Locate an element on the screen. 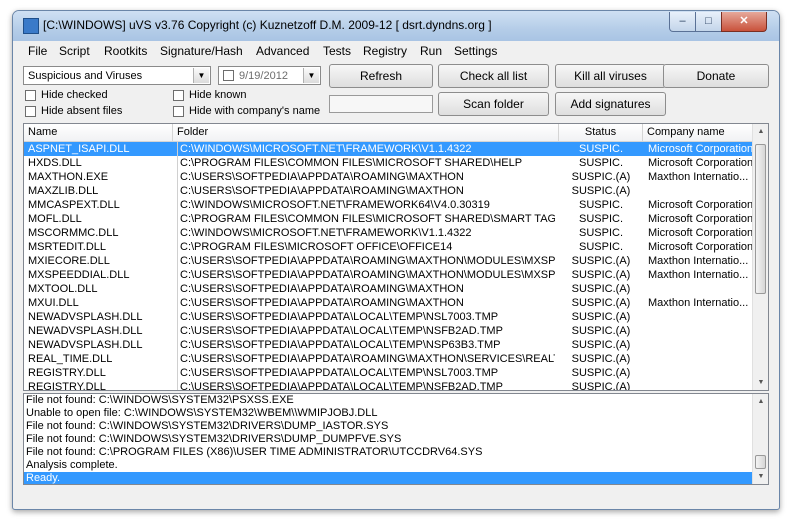 The width and height of the screenshot is (799, 529). menu-run: Run is located at coordinates (431, 51).